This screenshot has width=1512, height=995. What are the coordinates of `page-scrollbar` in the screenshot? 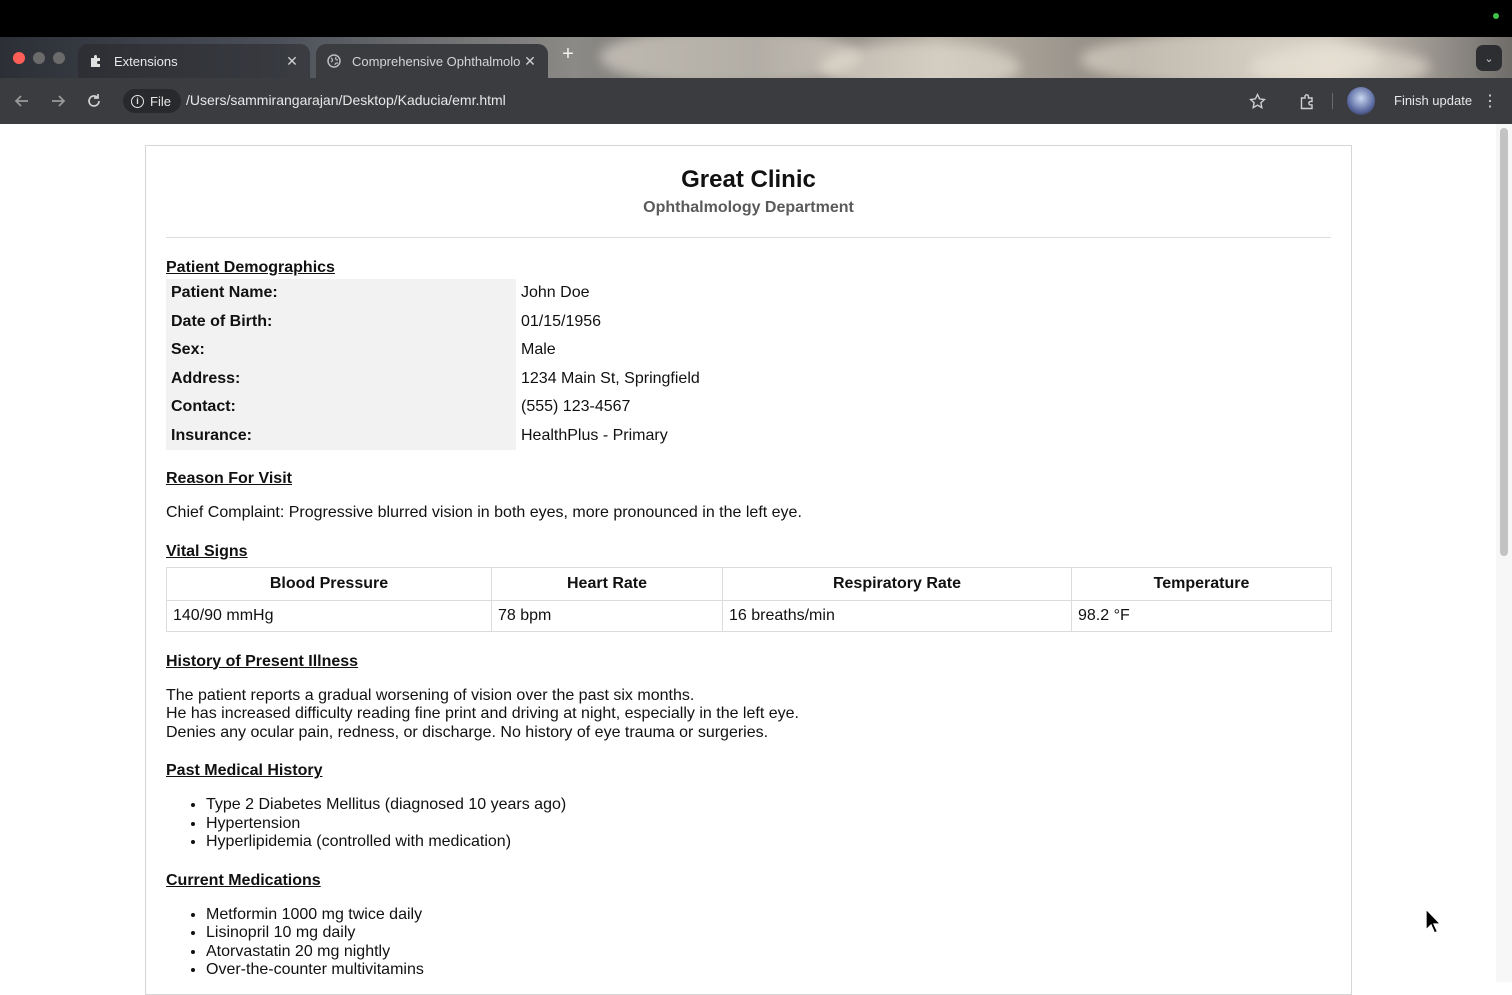 It's located at (1504, 553).